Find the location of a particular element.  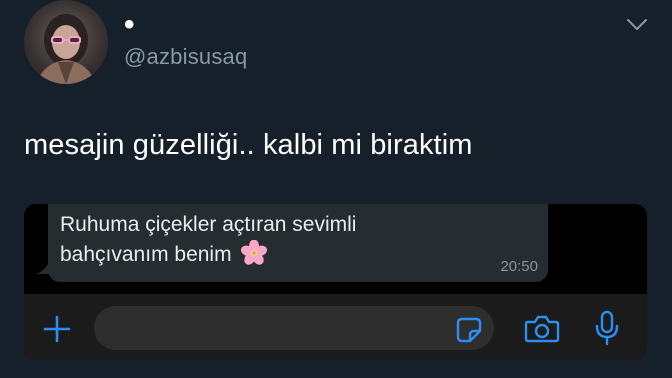

microphone-icon is located at coordinates (607, 328).